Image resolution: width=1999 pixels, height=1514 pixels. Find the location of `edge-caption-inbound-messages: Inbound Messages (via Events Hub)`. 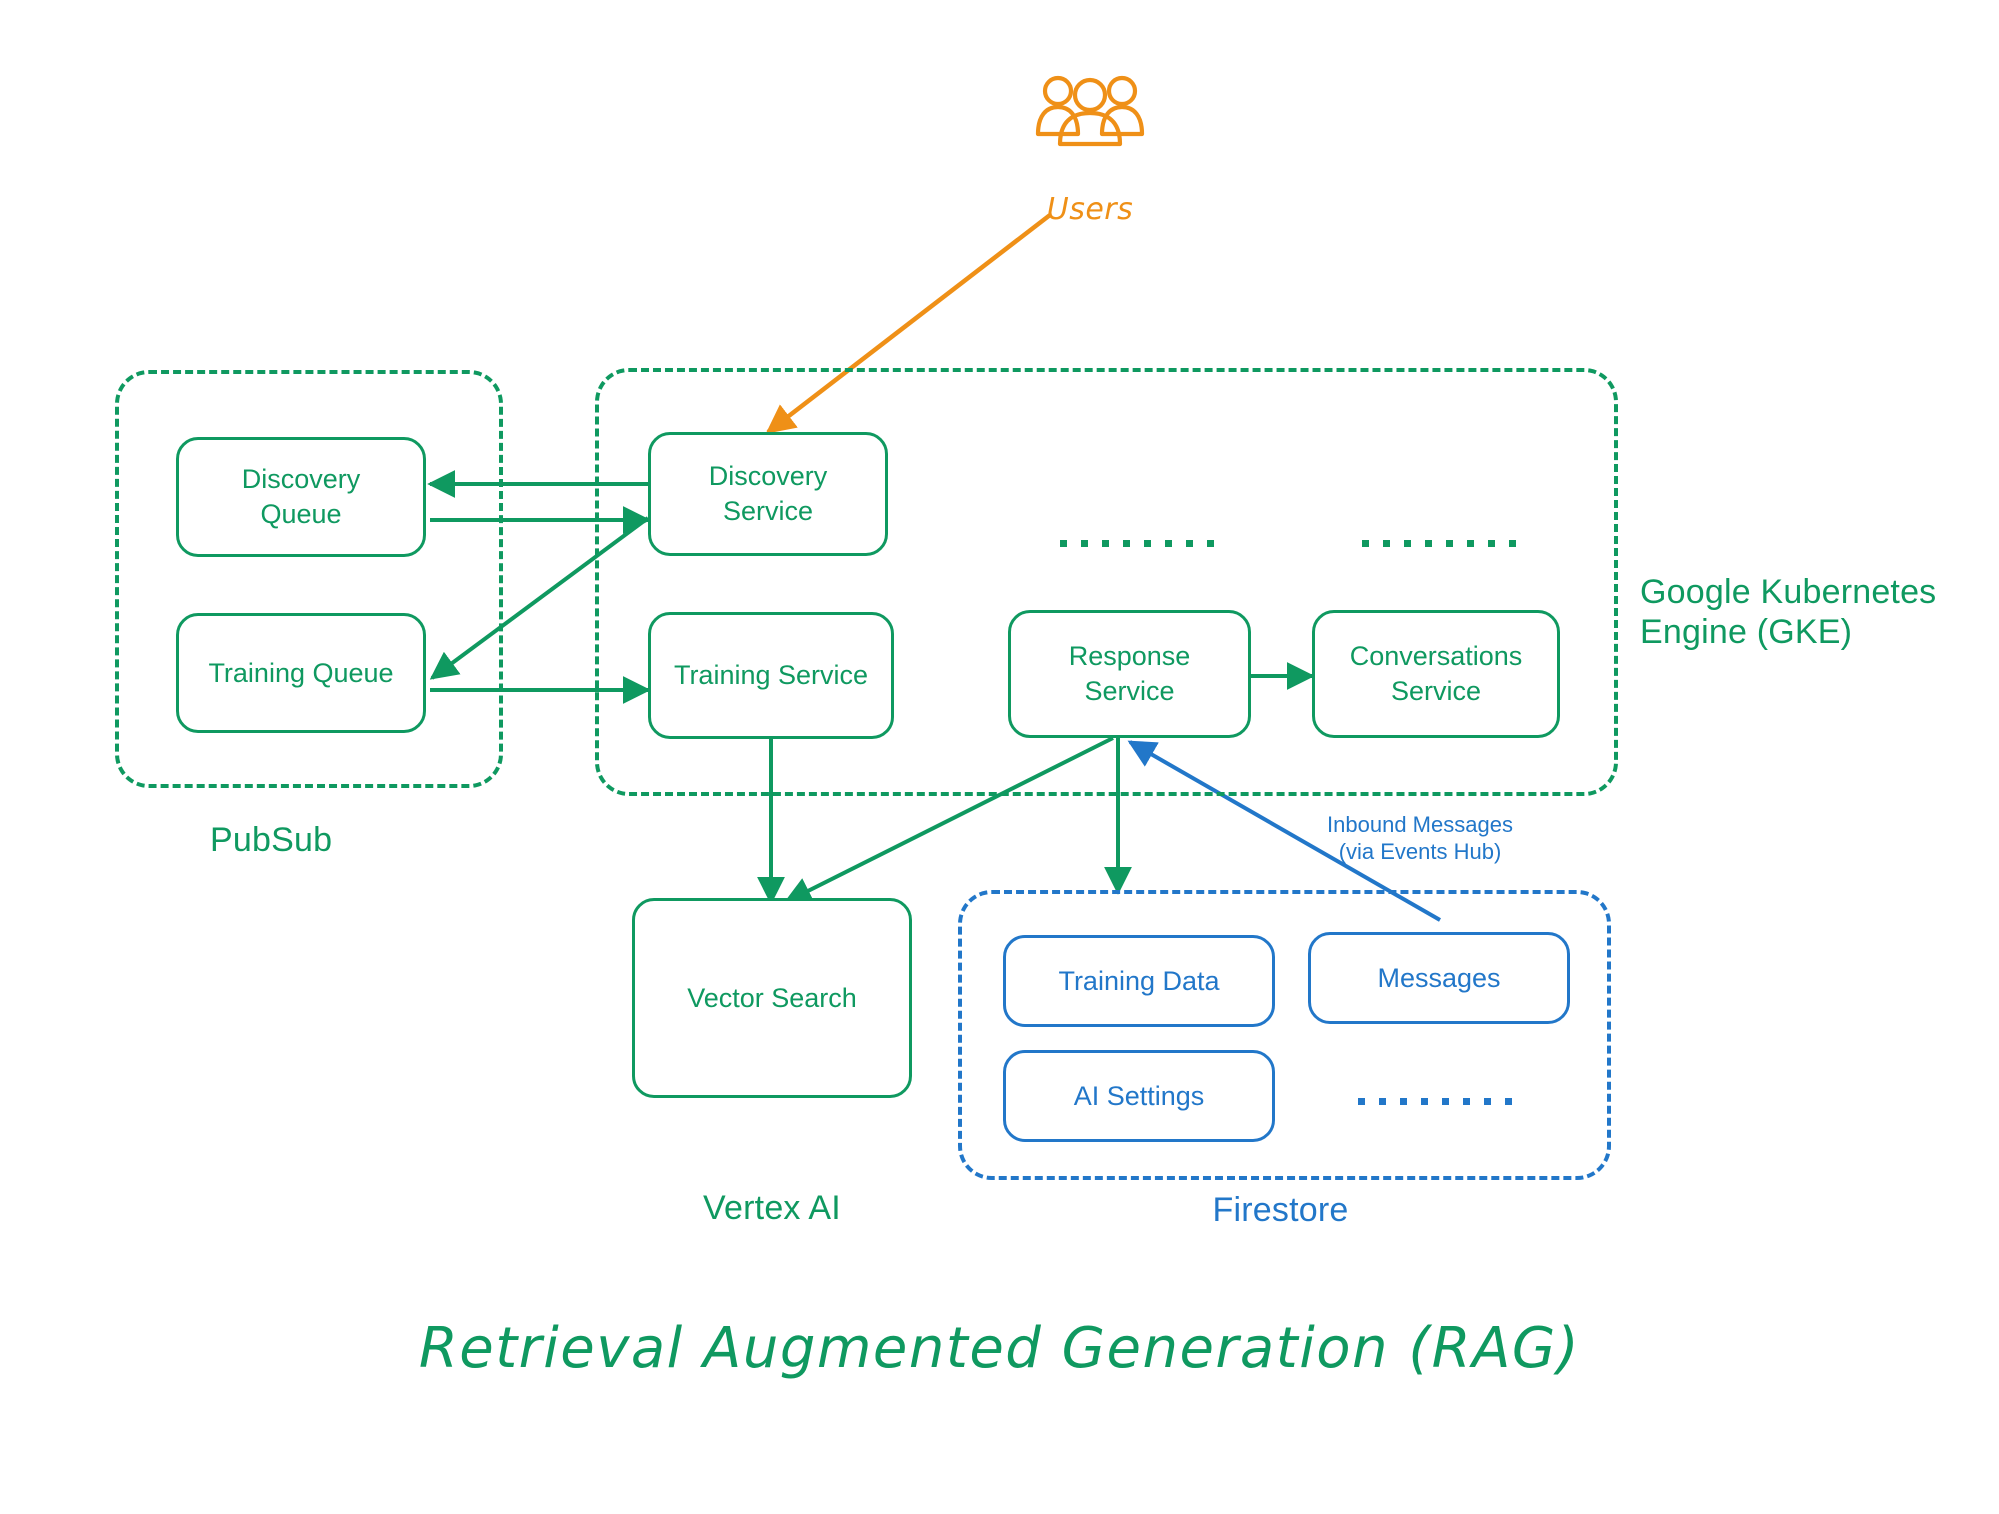

edge-caption-inbound-messages: Inbound Messages (via Events Hub) is located at coordinates (1420, 838).